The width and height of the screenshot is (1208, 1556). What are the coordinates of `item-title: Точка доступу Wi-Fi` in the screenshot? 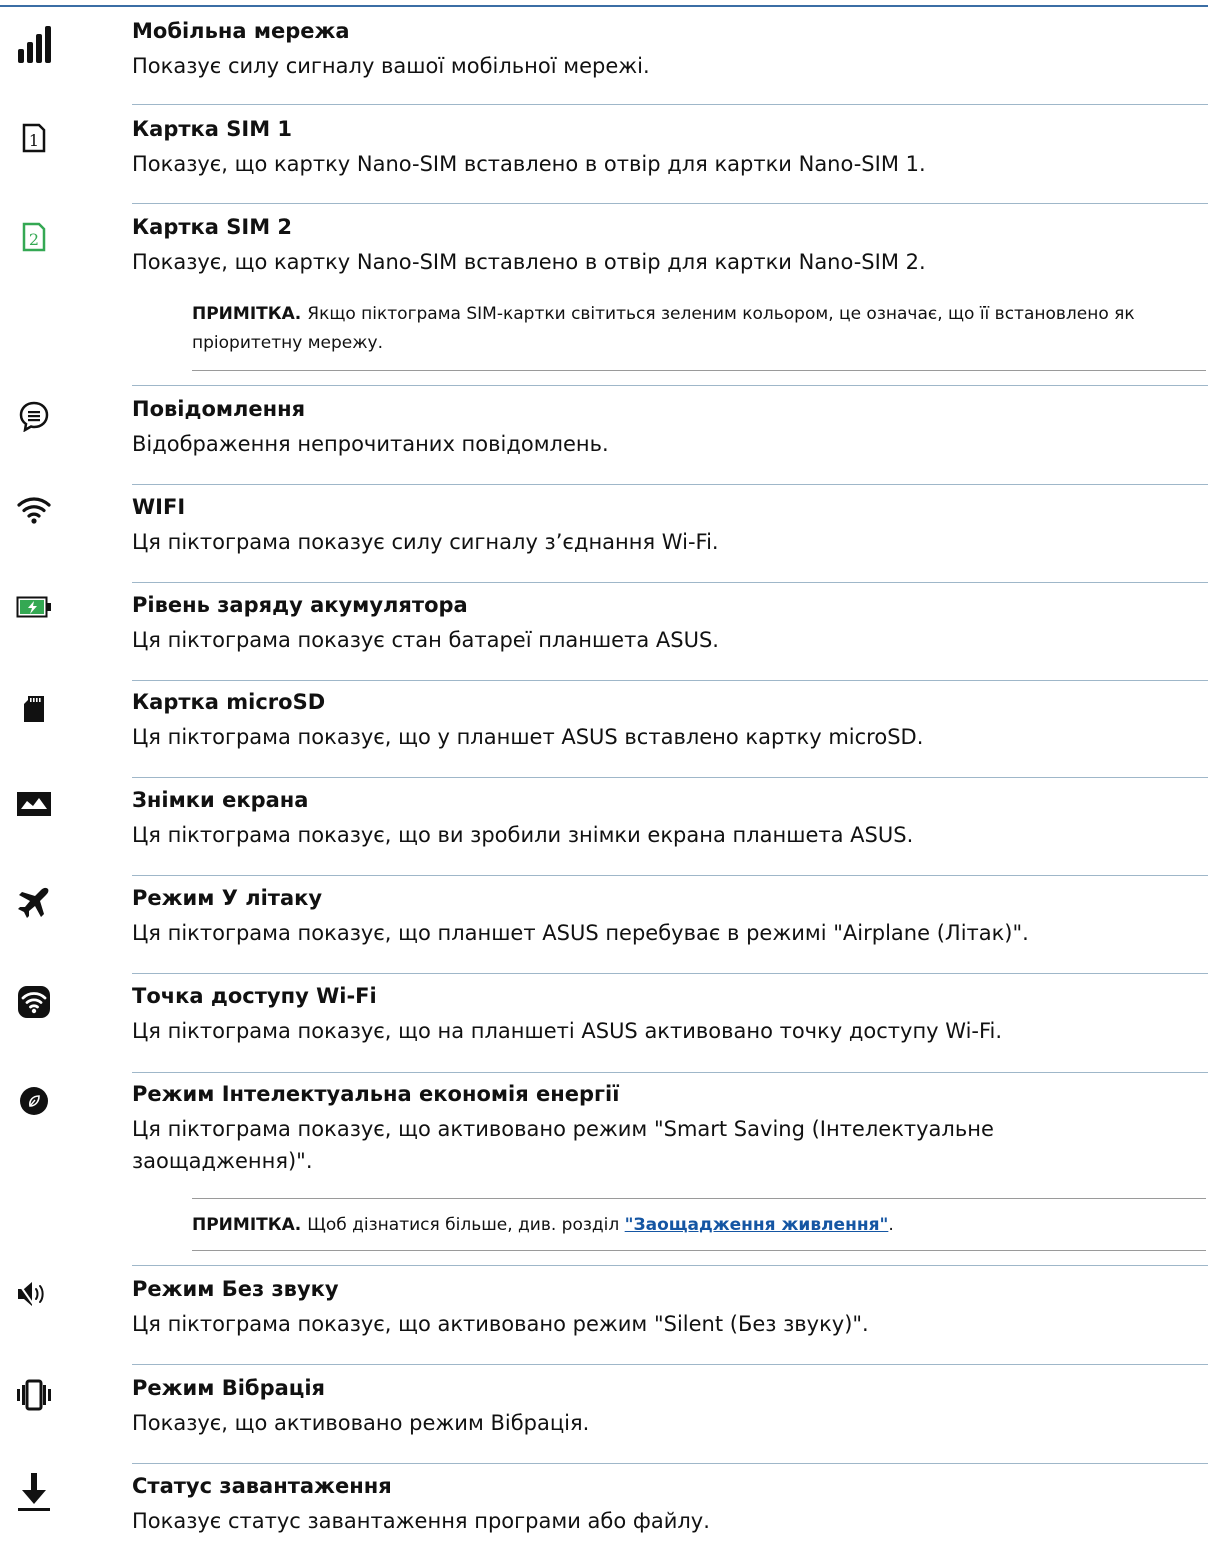 It's located at (254, 996).